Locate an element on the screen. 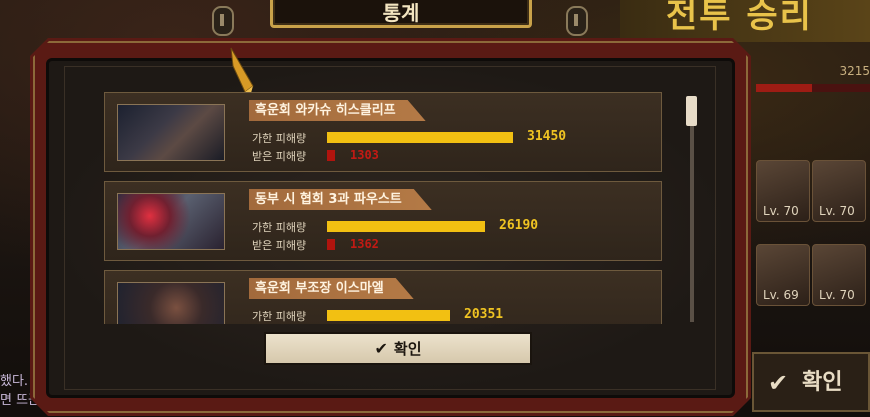 This screenshot has width=870, height=417. list-scrollbar-thumb is located at coordinates (691, 111).